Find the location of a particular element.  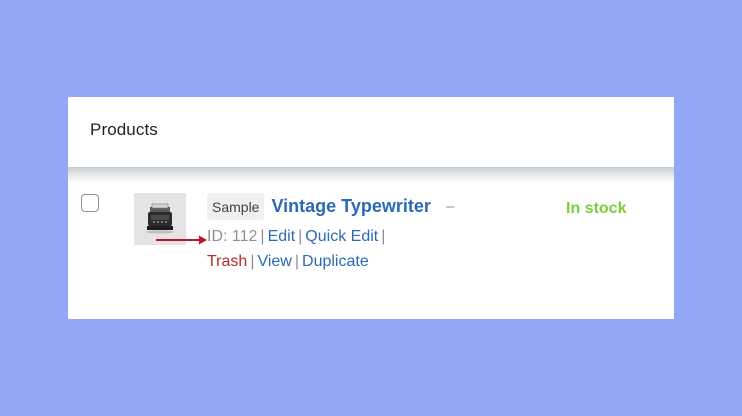

row-actions-line-1: ID: 112 | Edit | Quick Edit | is located at coordinates (327, 237).